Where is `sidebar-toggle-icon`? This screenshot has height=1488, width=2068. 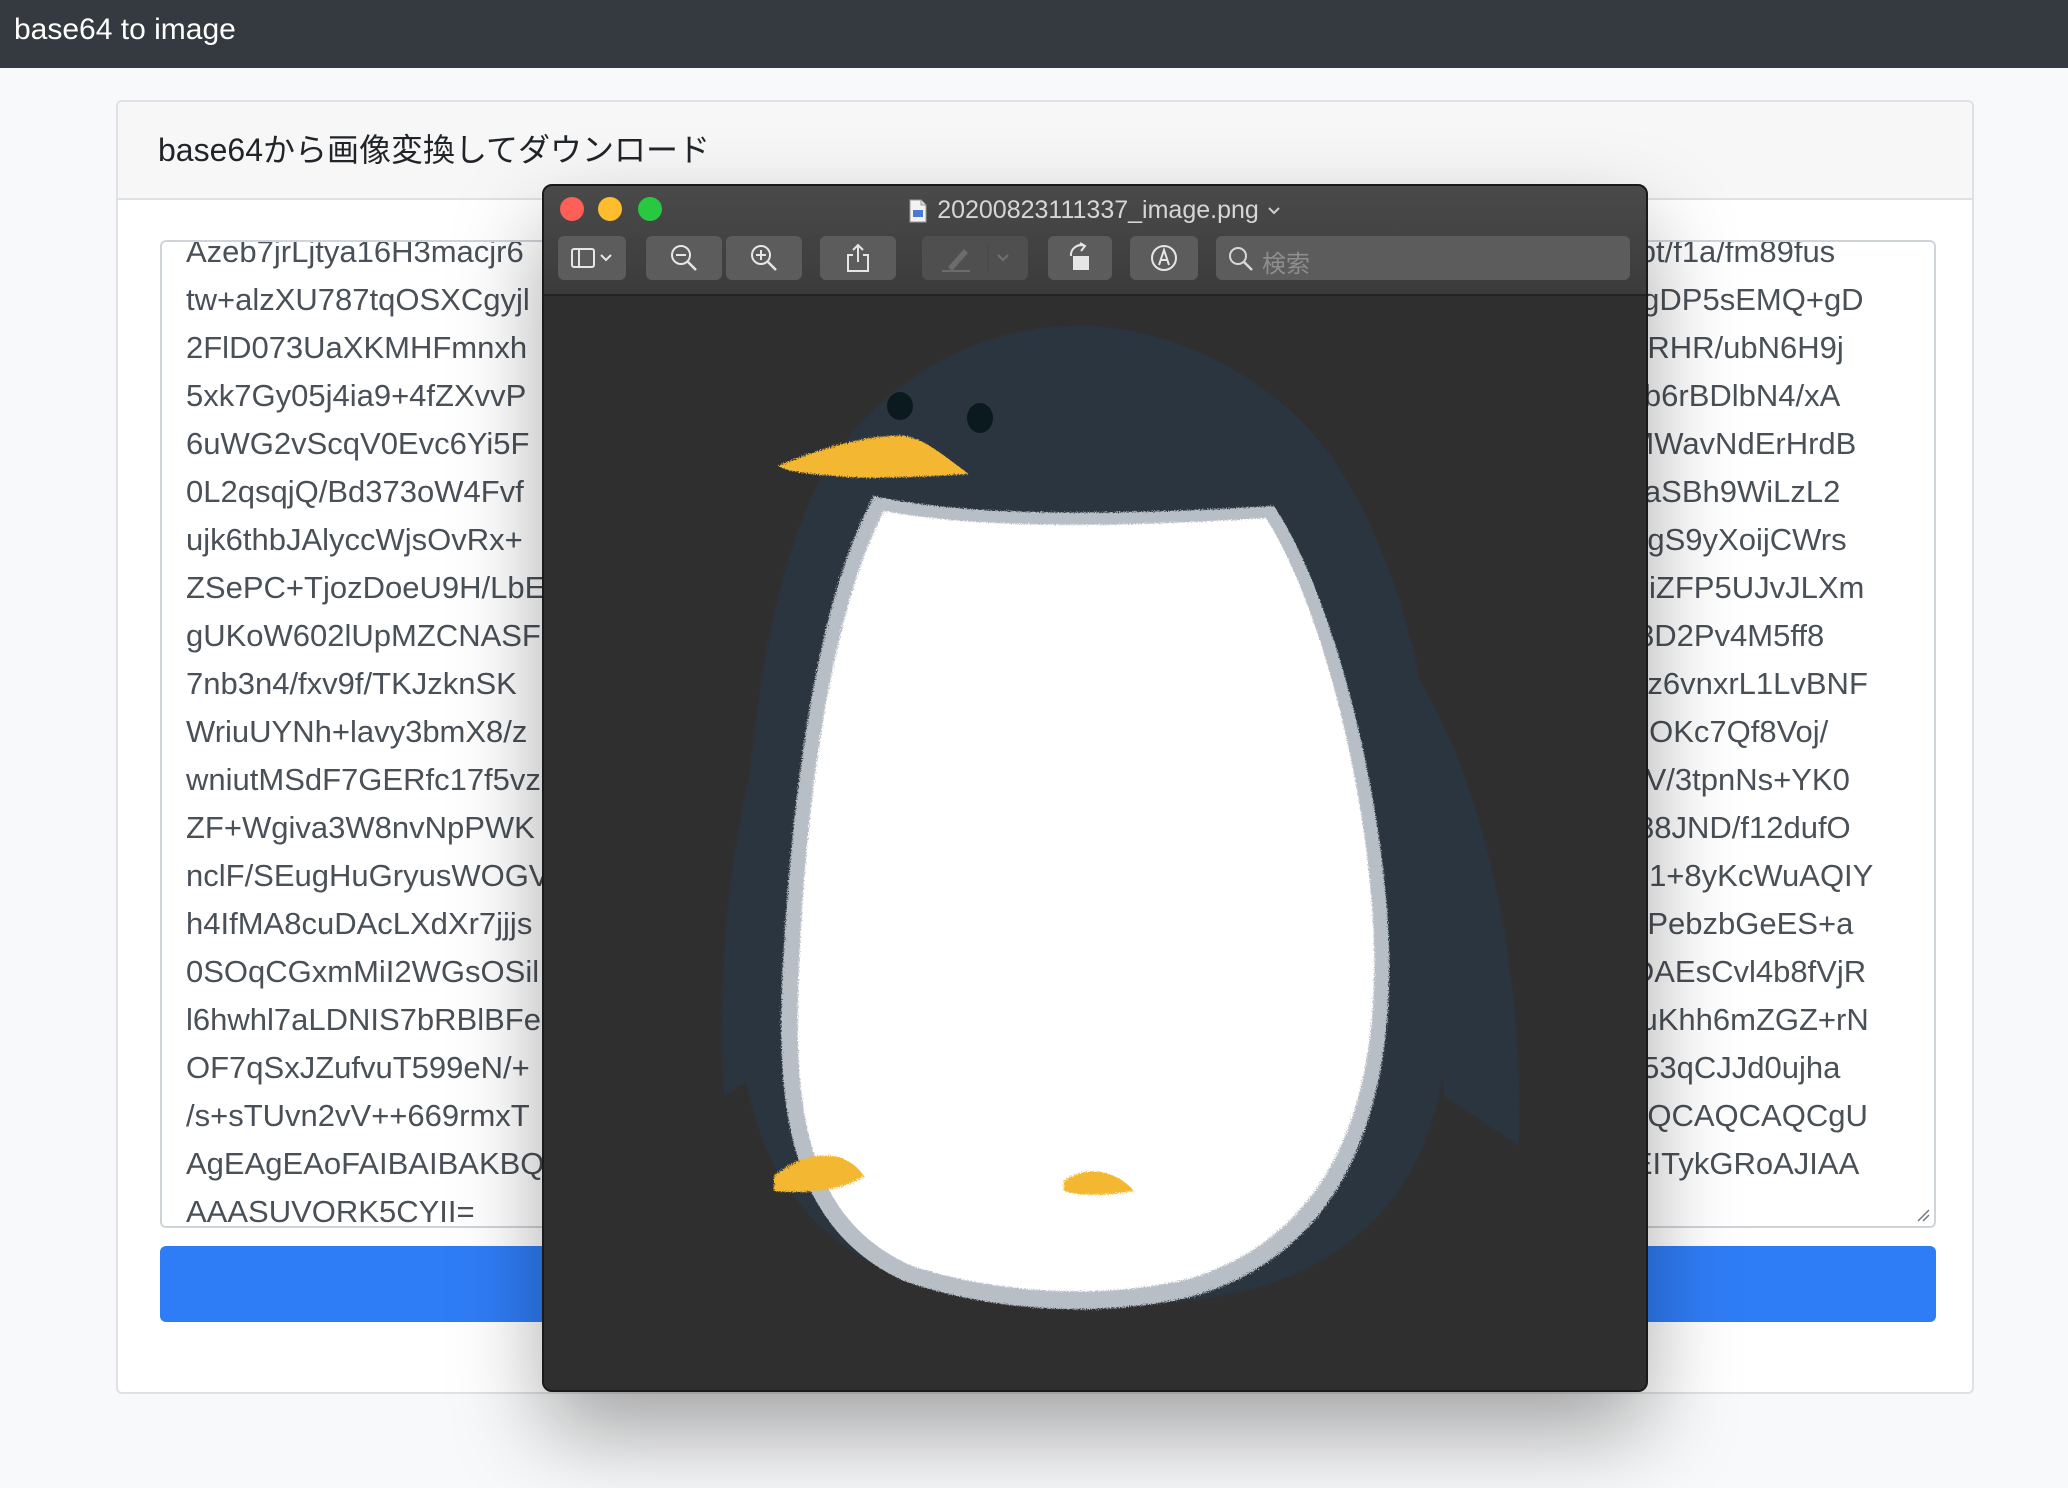
sidebar-toggle-icon is located at coordinates (591, 258).